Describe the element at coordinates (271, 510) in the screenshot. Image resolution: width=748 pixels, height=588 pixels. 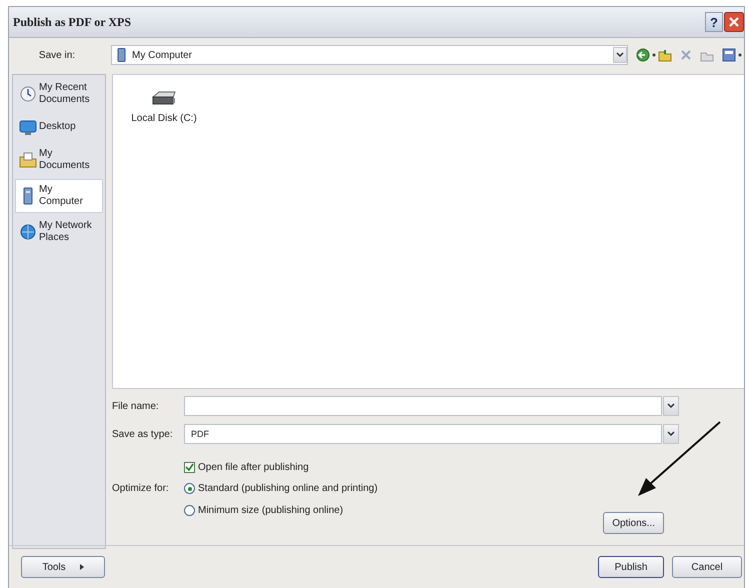
I see `radio-label: Minimum size (publishing online)` at that location.